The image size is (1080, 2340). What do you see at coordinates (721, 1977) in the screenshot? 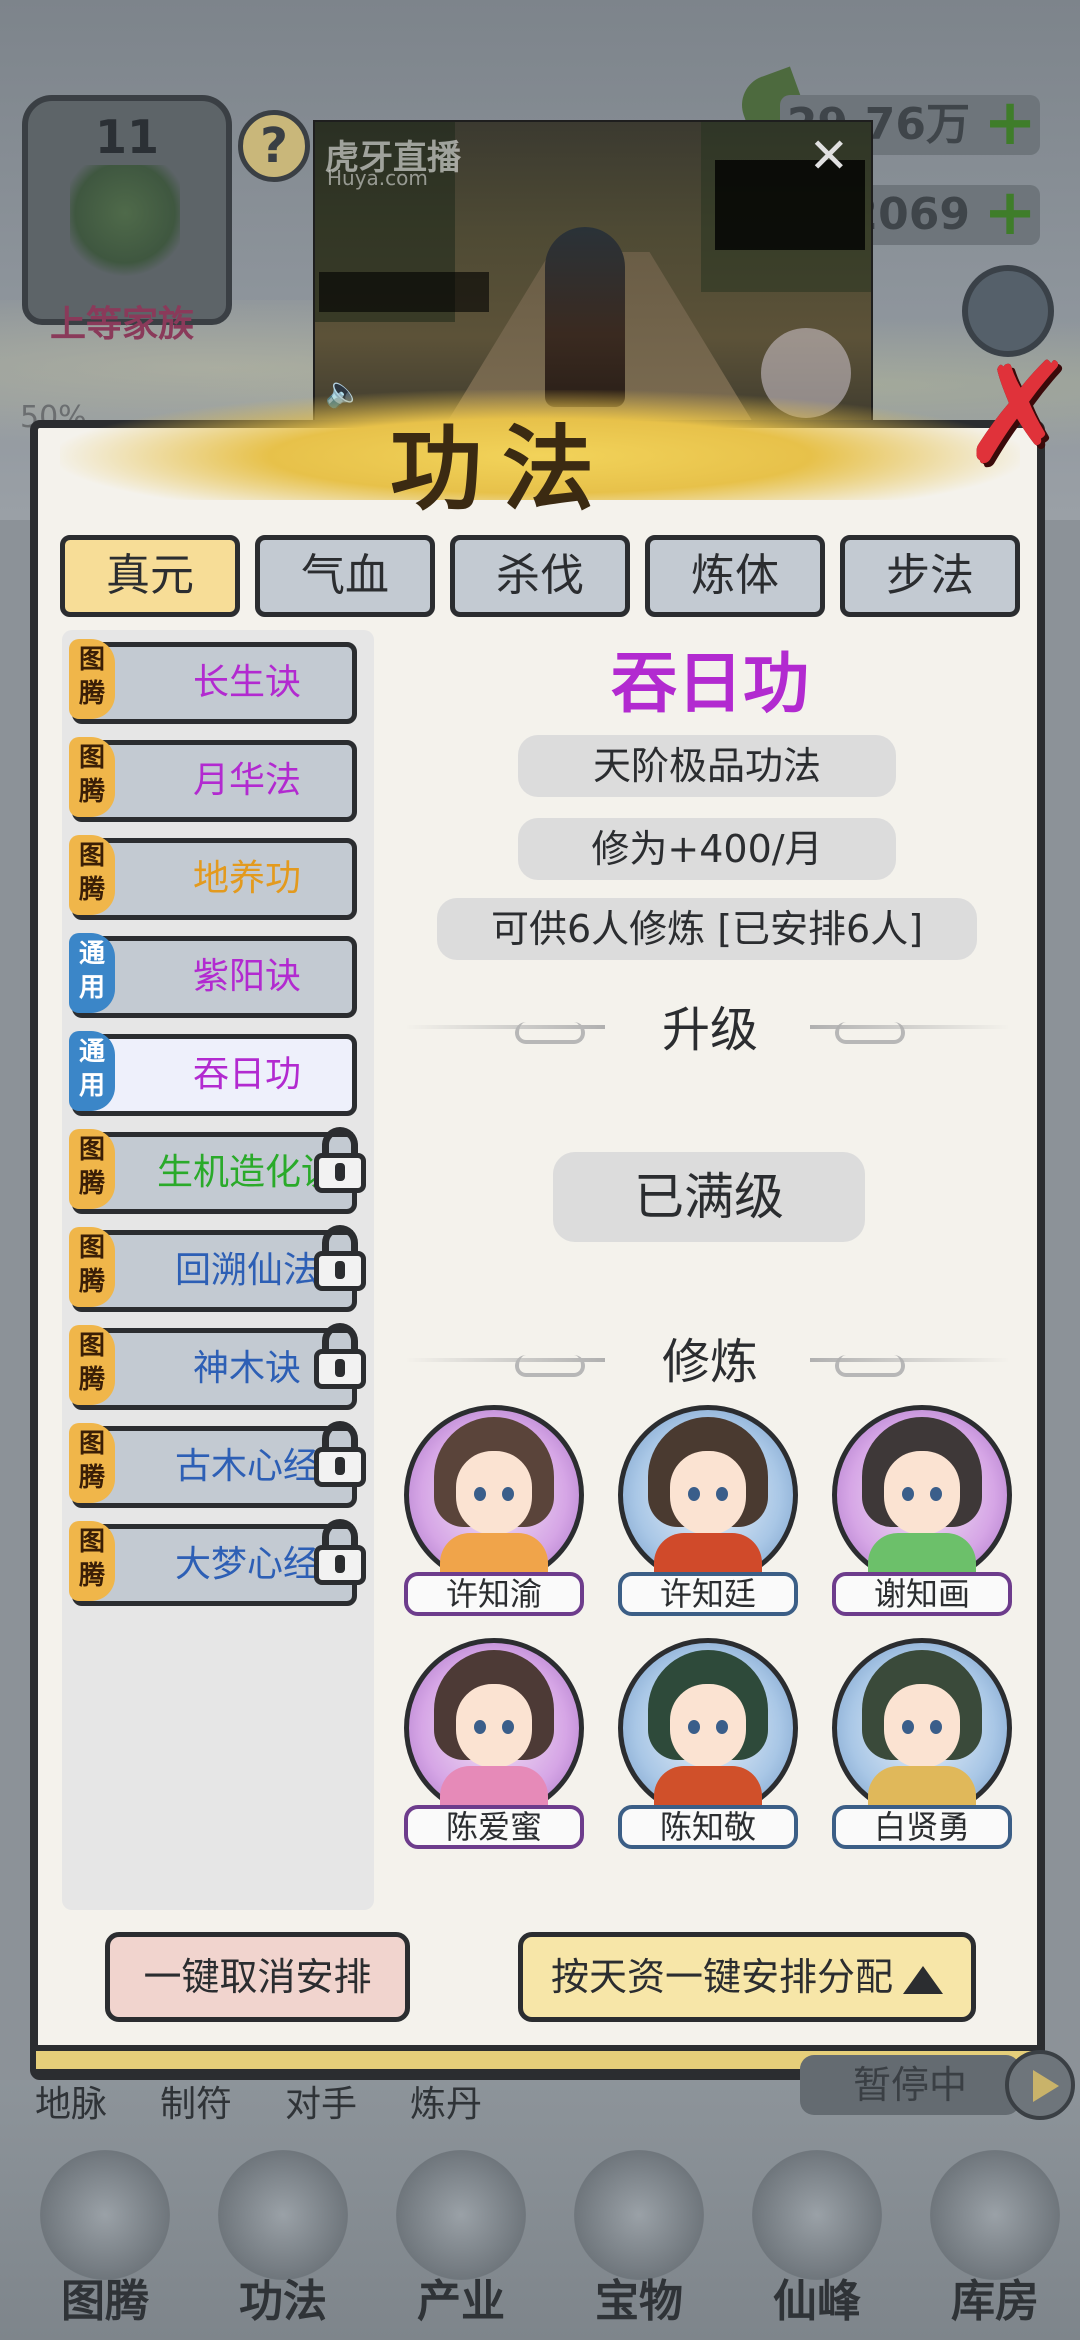
I see `auto-assign-label: 按天资一键安排分配` at bounding box center [721, 1977].